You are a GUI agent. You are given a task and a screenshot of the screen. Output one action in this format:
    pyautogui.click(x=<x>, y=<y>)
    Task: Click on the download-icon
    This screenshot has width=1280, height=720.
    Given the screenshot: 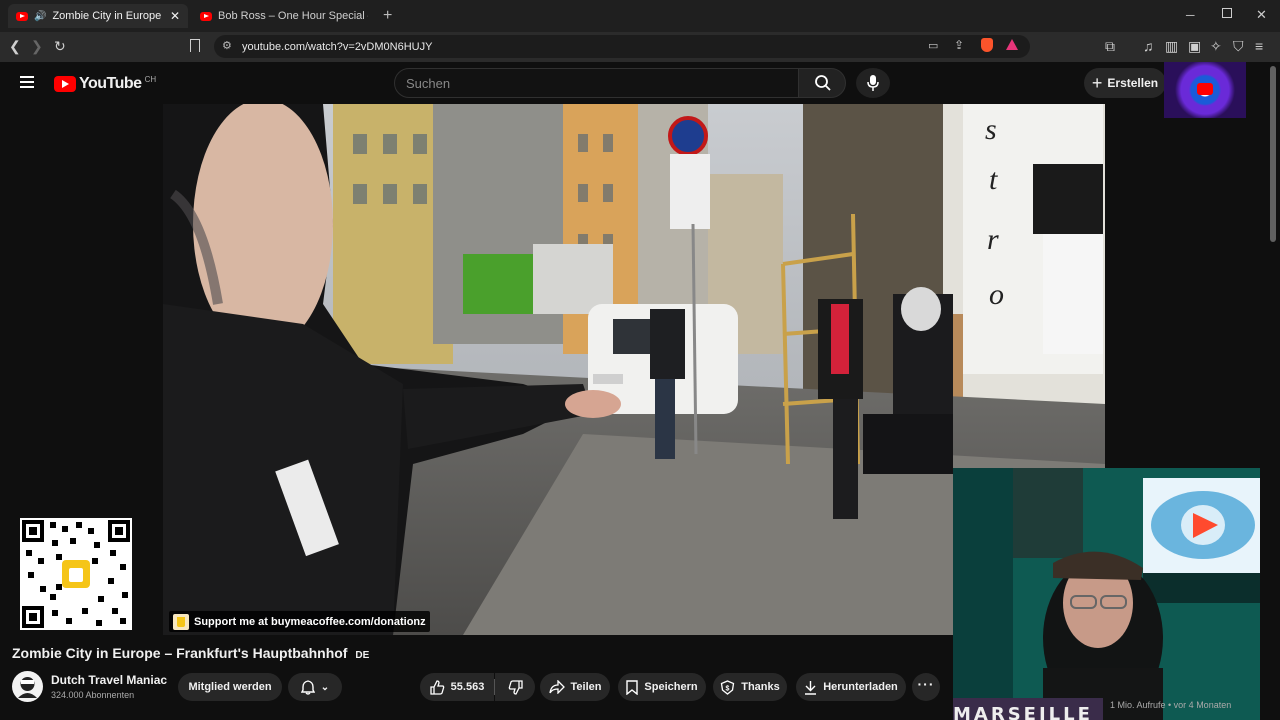 What is the action you would take?
    pyautogui.click(x=811, y=687)
    